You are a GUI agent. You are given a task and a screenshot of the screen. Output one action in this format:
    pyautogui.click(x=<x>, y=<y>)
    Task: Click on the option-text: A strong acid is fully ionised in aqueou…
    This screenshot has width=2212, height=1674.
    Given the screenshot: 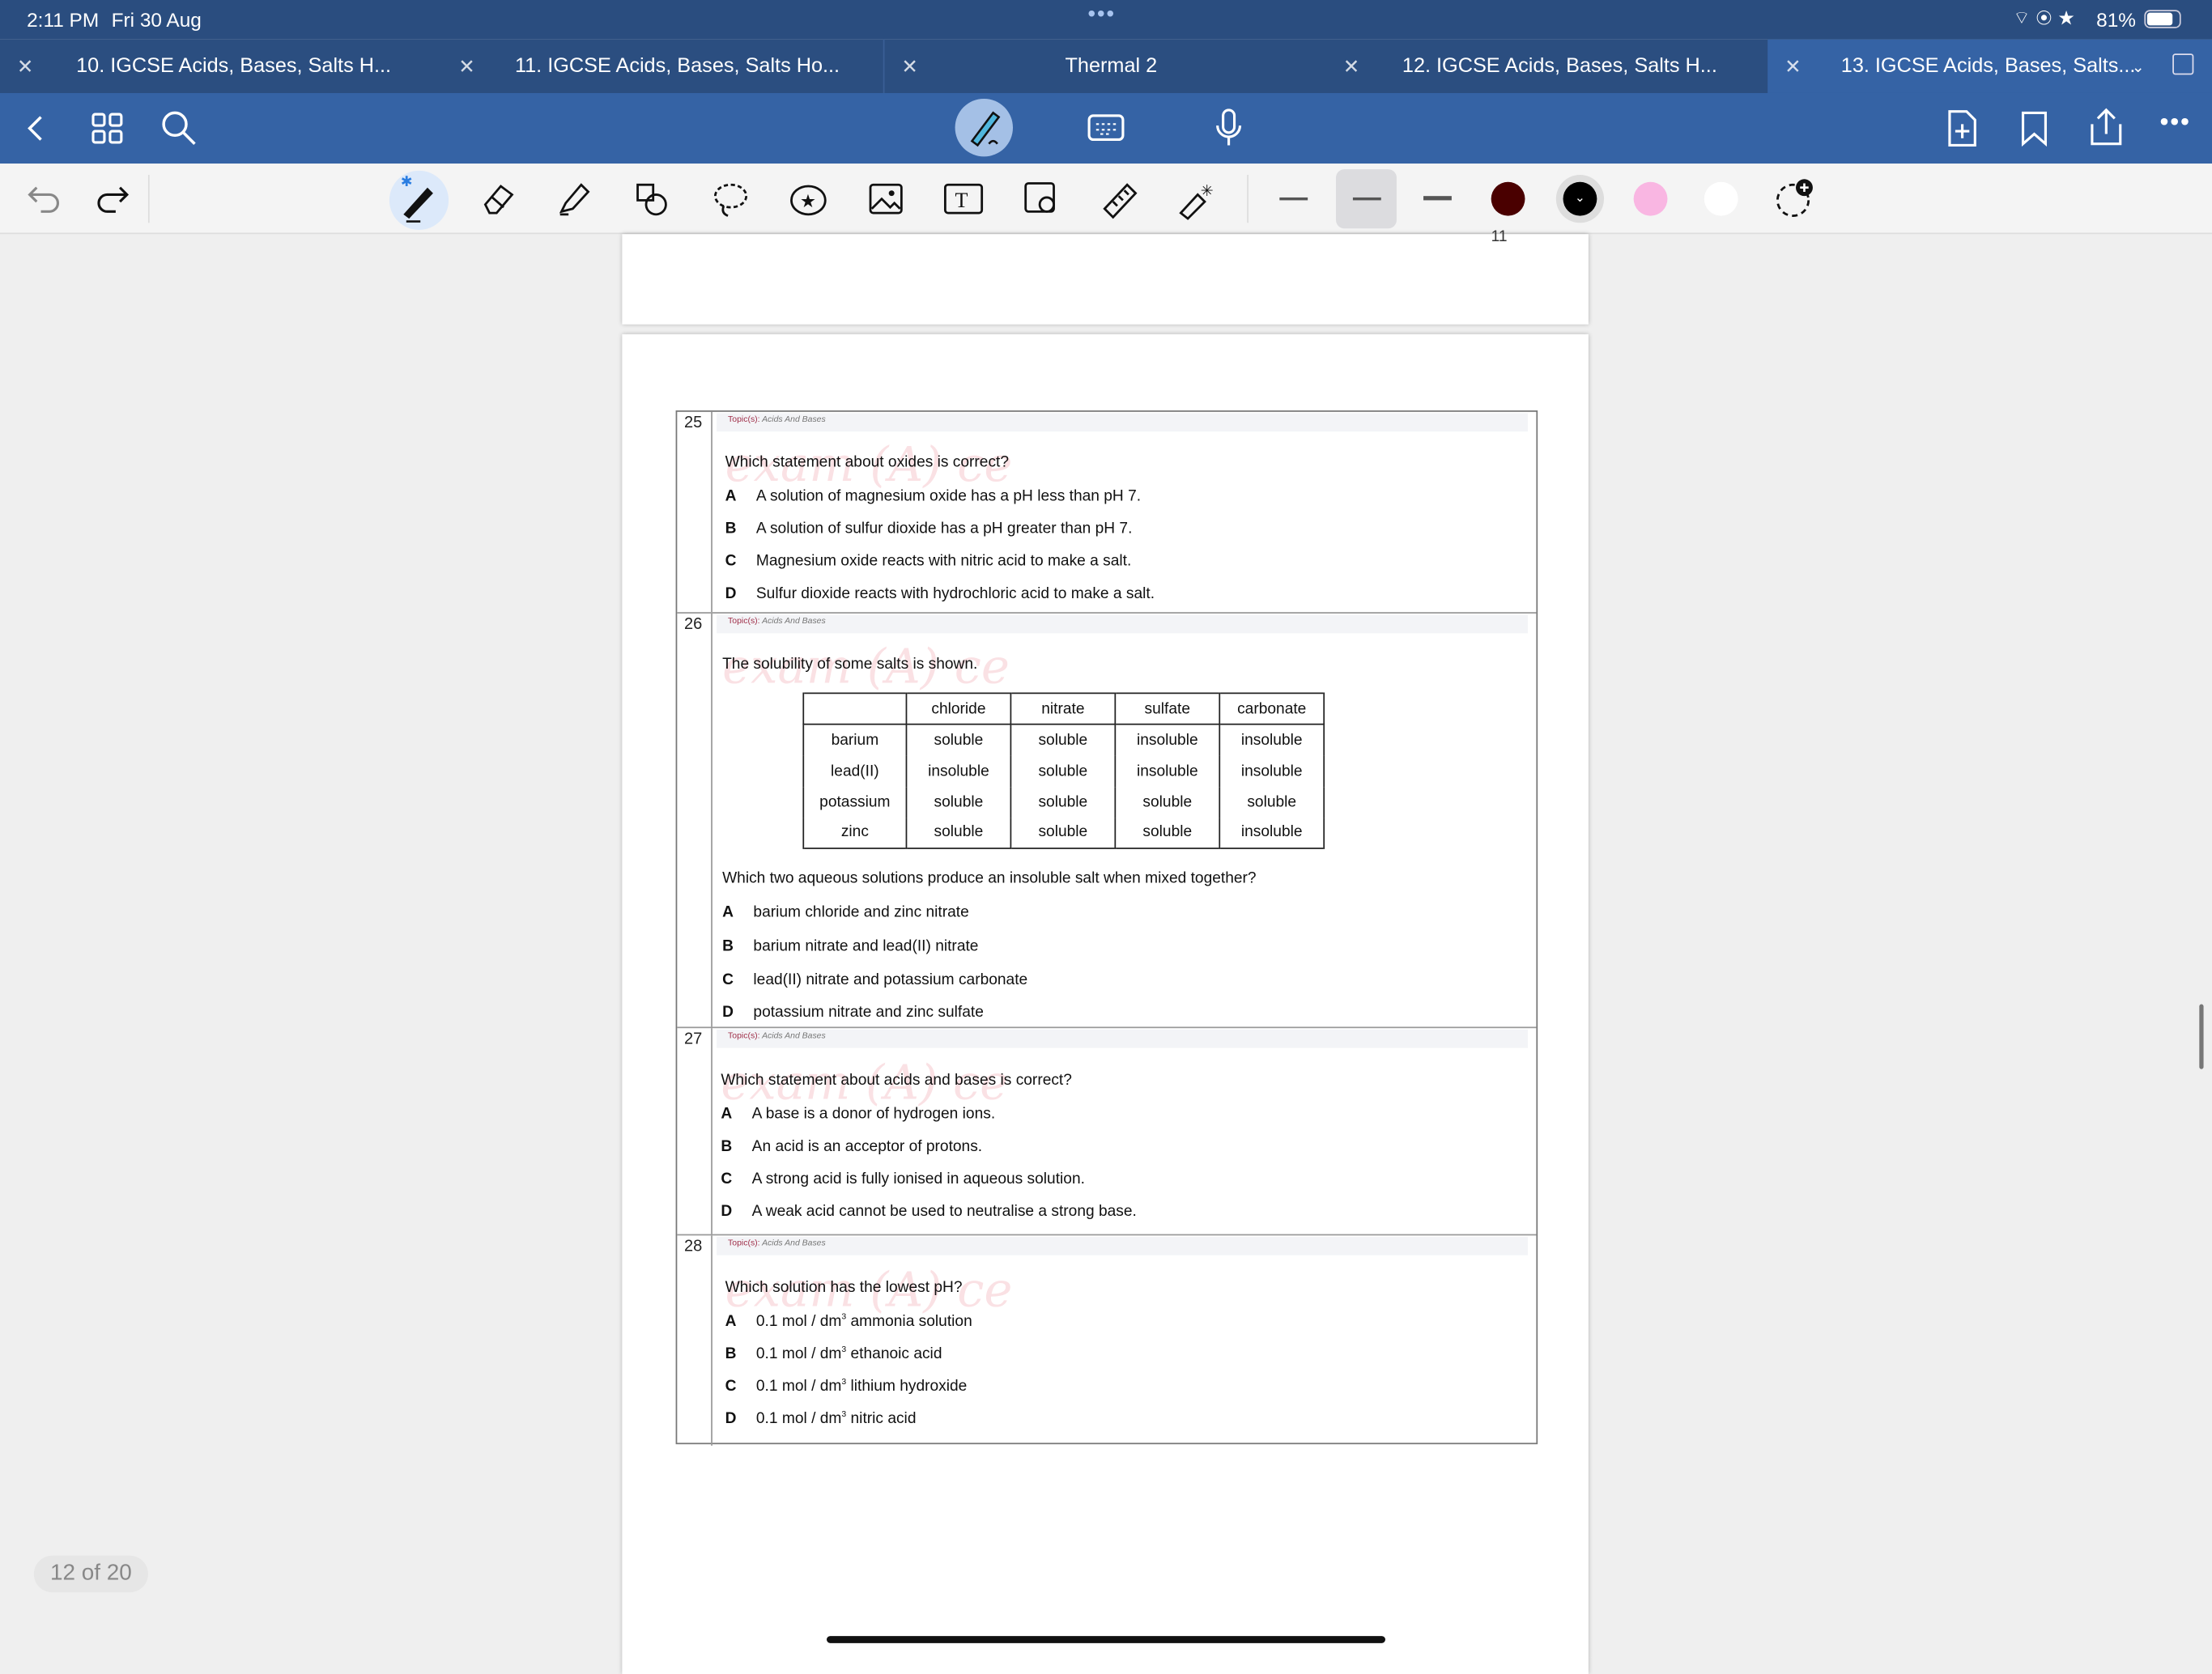 What is the action you would take?
    pyautogui.click(x=918, y=1179)
    